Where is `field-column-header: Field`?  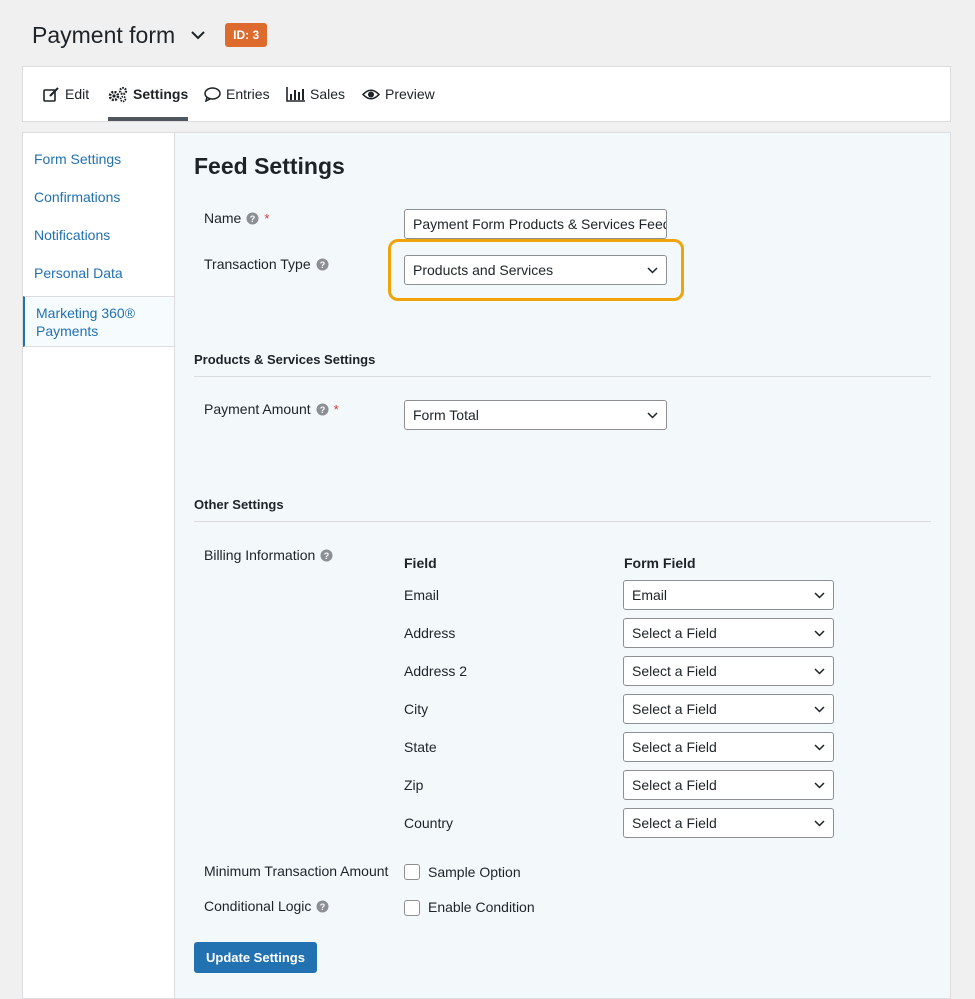 field-column-header: Field is located at coordinates (420, 563).